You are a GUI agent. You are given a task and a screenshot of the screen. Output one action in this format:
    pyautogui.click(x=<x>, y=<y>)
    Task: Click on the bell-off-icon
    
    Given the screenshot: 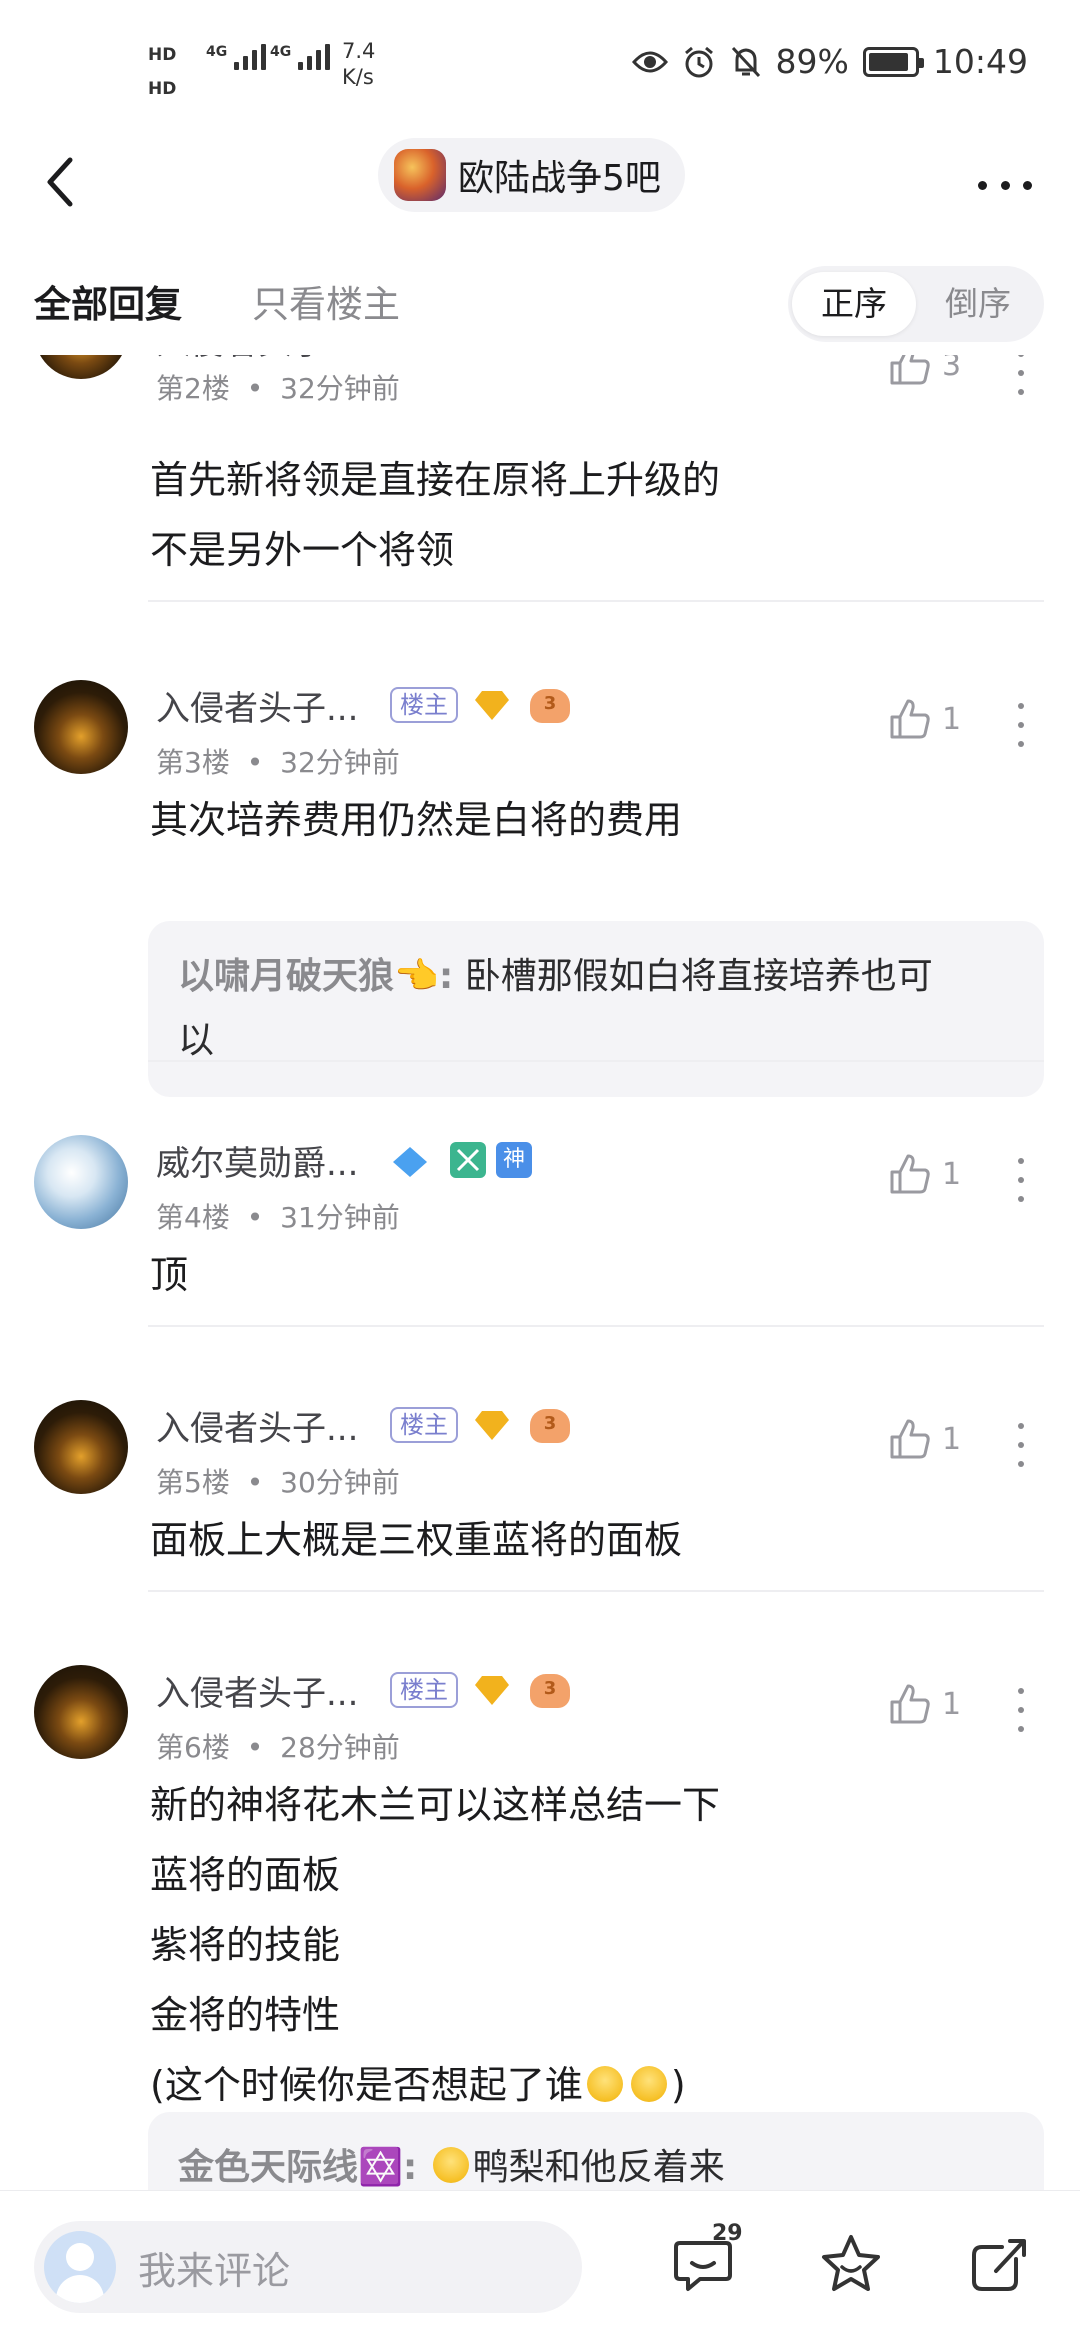 What is the action you would take?
    pyautogui.click(x=745, y=61)
    